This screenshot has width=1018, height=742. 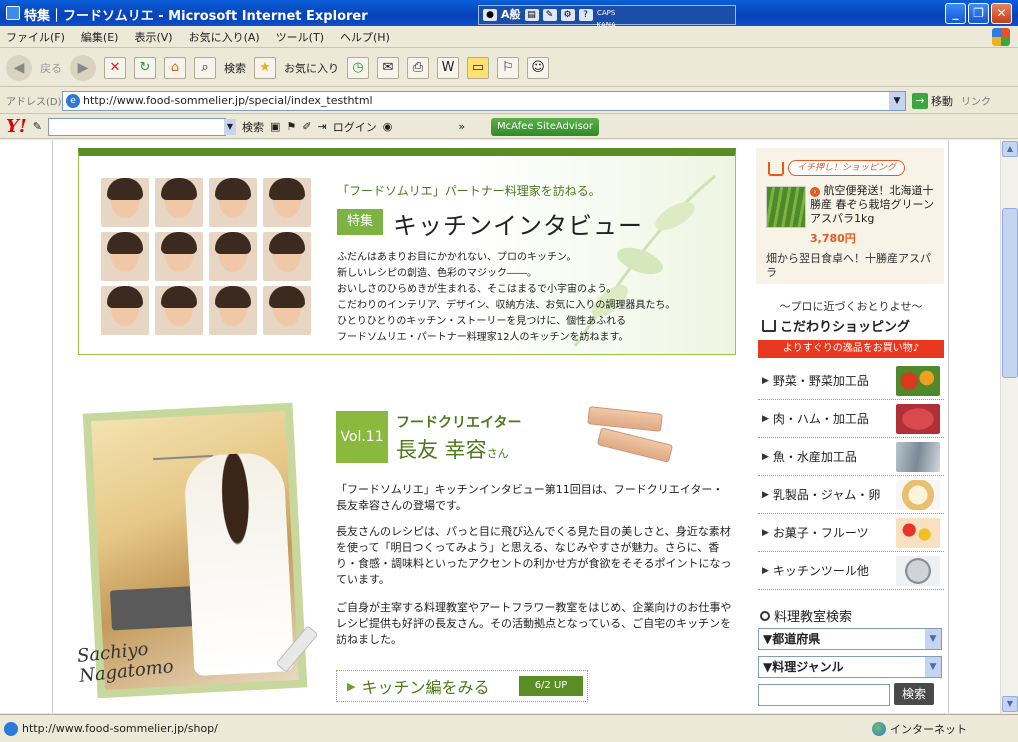 What do you see at coordinates (918, 419) in the screenshot?
I see `meat-thumbnail` at bounding box center [918, 419].